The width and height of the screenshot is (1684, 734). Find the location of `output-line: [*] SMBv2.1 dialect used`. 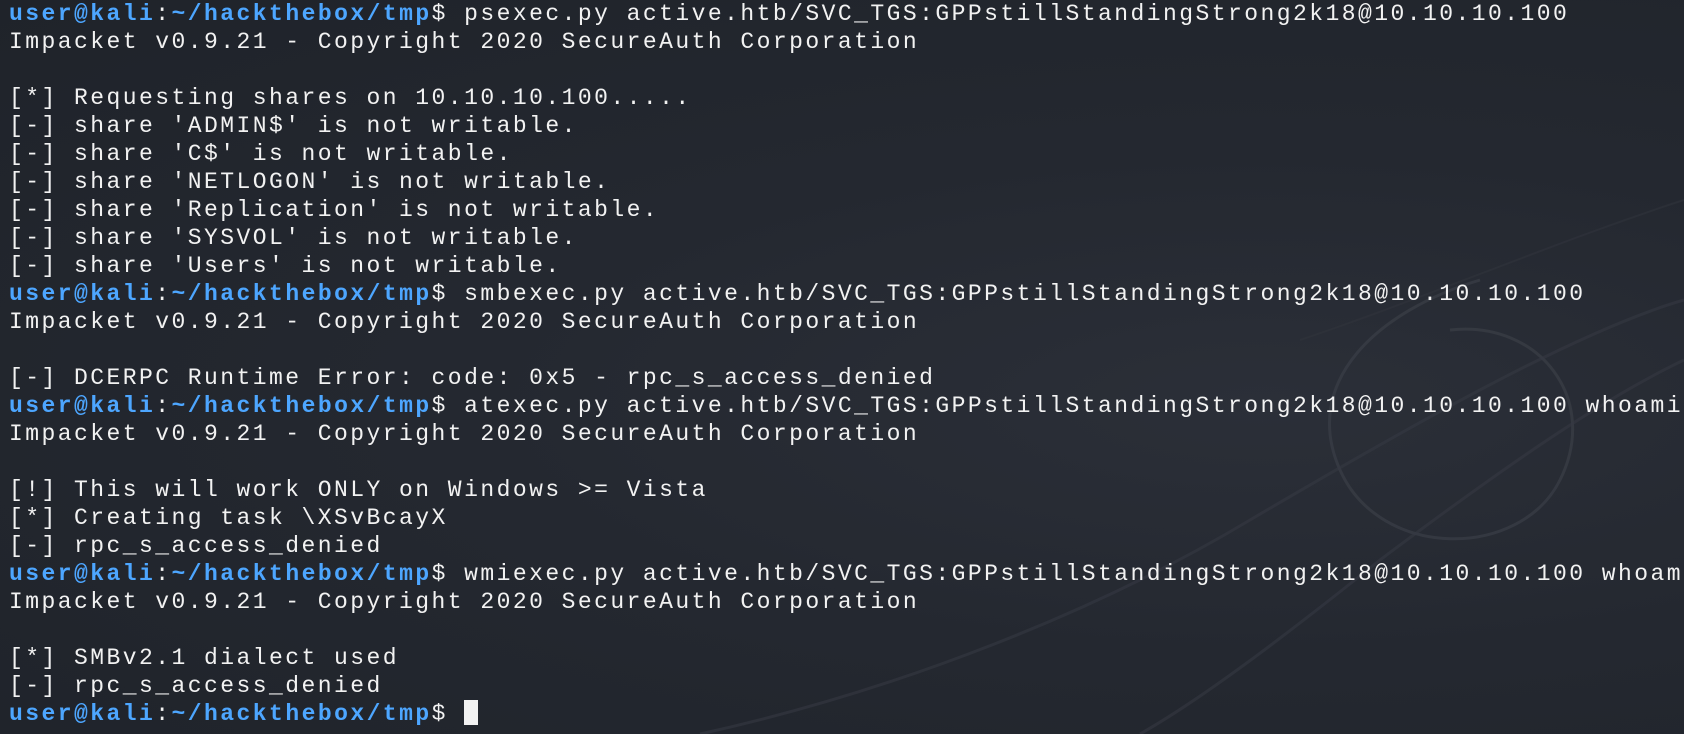

output-line: [*] SMBv2.1 dialect used is located at coordinates (204, 658).